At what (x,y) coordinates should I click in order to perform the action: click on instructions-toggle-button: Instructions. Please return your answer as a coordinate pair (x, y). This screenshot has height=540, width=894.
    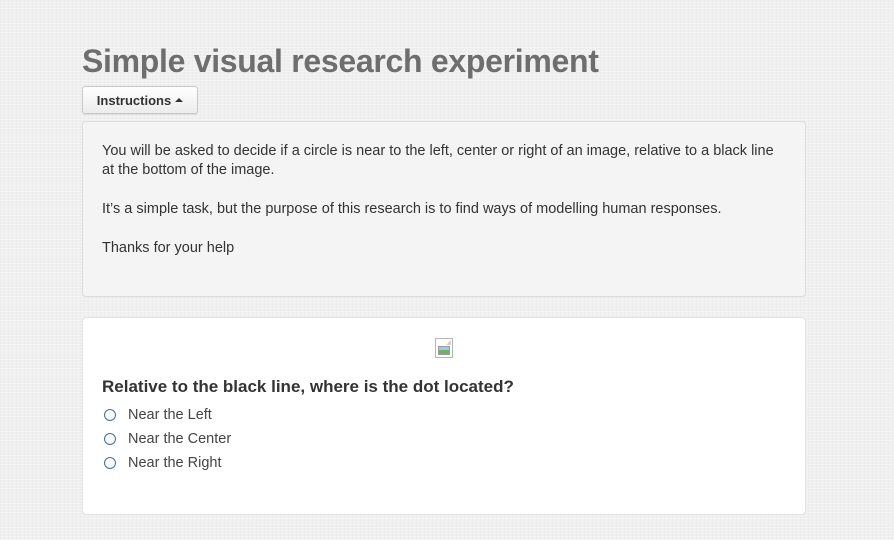
    Looking at the image, I should click on (140, 100).